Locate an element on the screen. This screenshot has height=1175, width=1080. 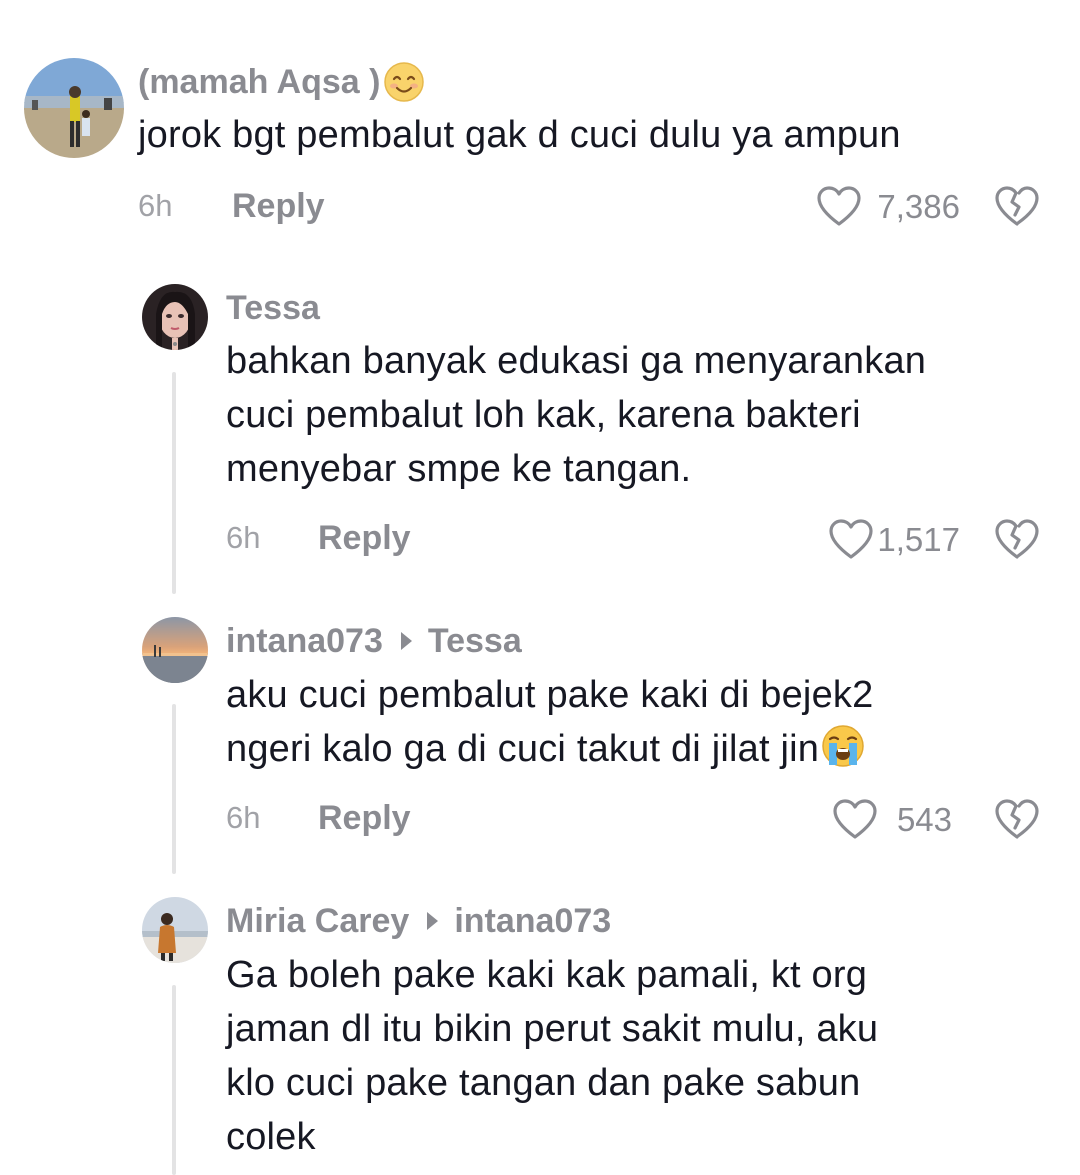
person-standing-avatar-icon is located at coordinates (175, 930).